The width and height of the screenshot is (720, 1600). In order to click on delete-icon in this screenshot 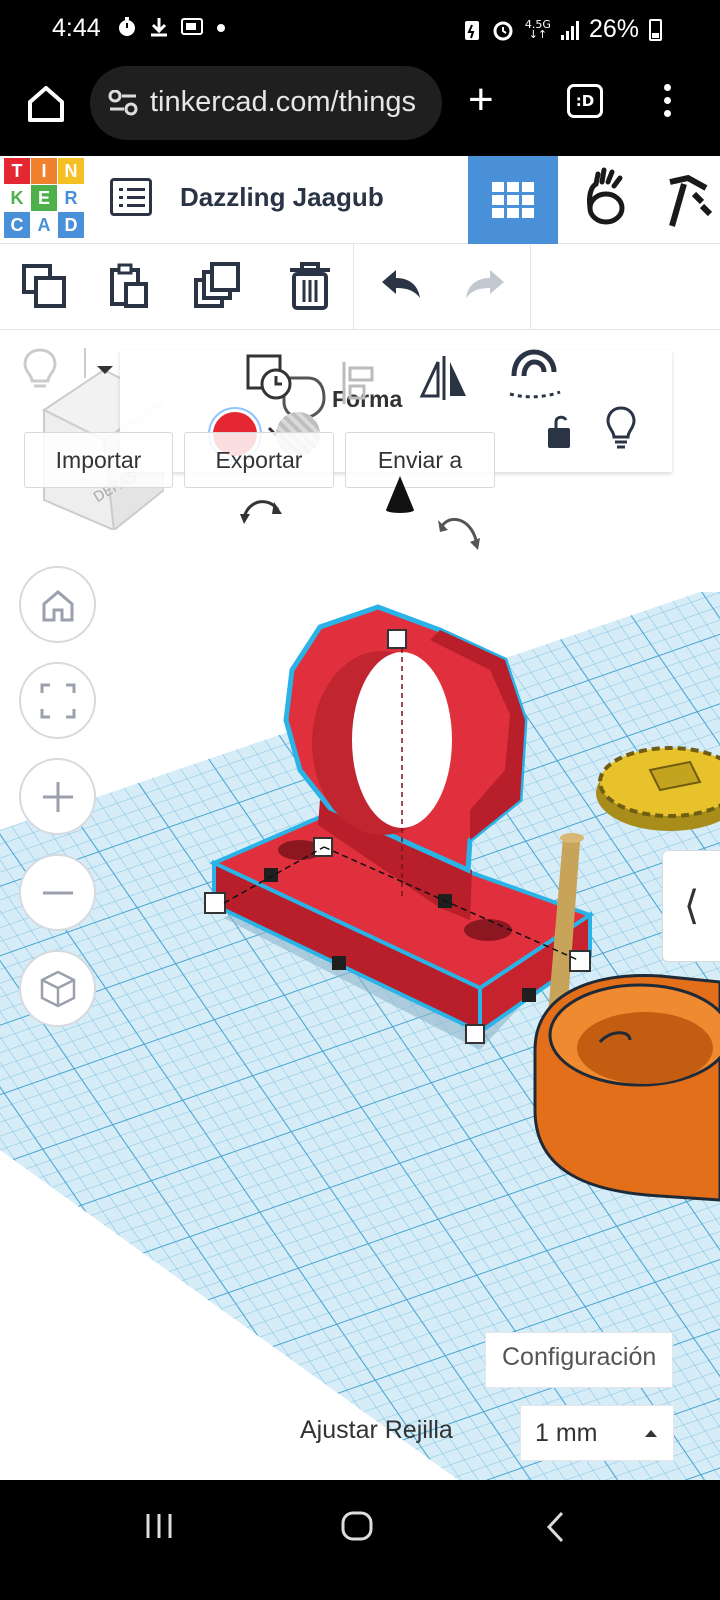, I will do `click(310, 286)`.